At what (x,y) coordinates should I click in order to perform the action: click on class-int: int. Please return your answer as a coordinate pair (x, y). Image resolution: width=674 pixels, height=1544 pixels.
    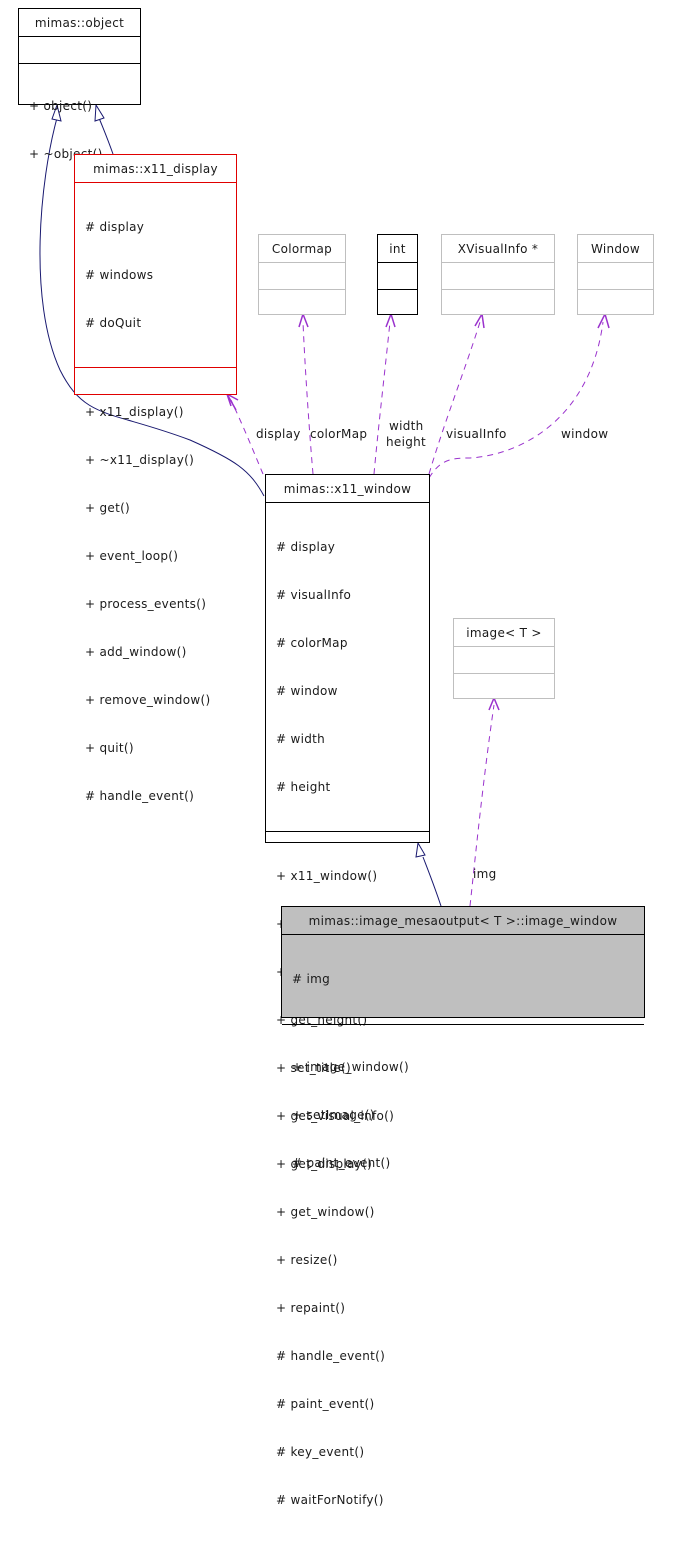
    Looking at the image, I should click on (397, 274).